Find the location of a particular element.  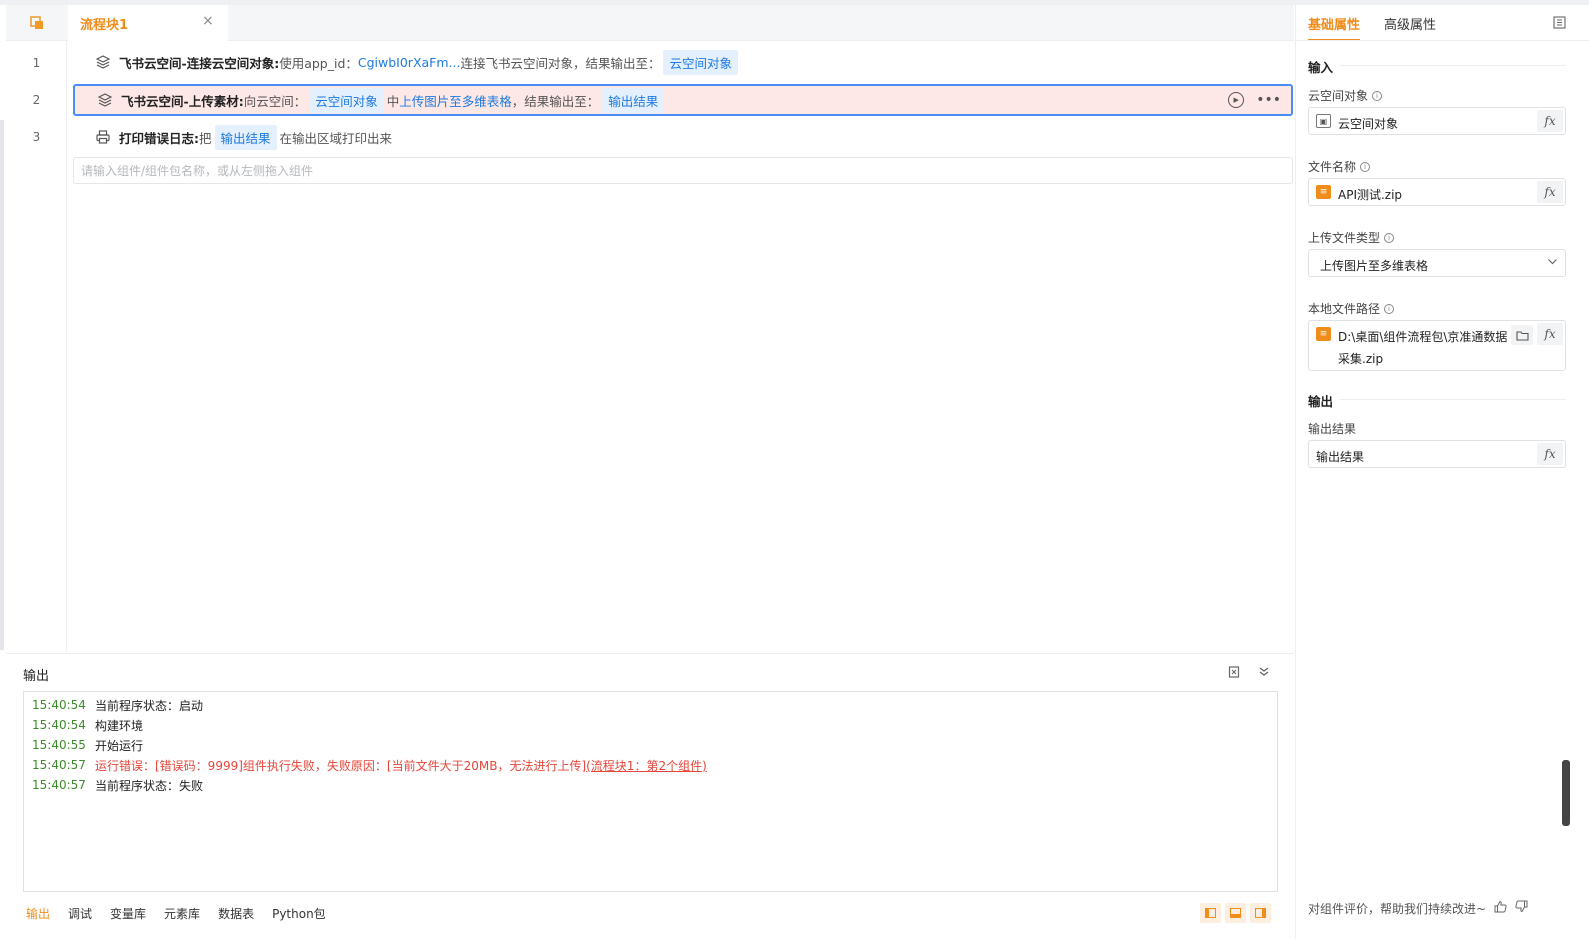

log-message: 当前程序状态：启动 is located at coordinates (149, 705).